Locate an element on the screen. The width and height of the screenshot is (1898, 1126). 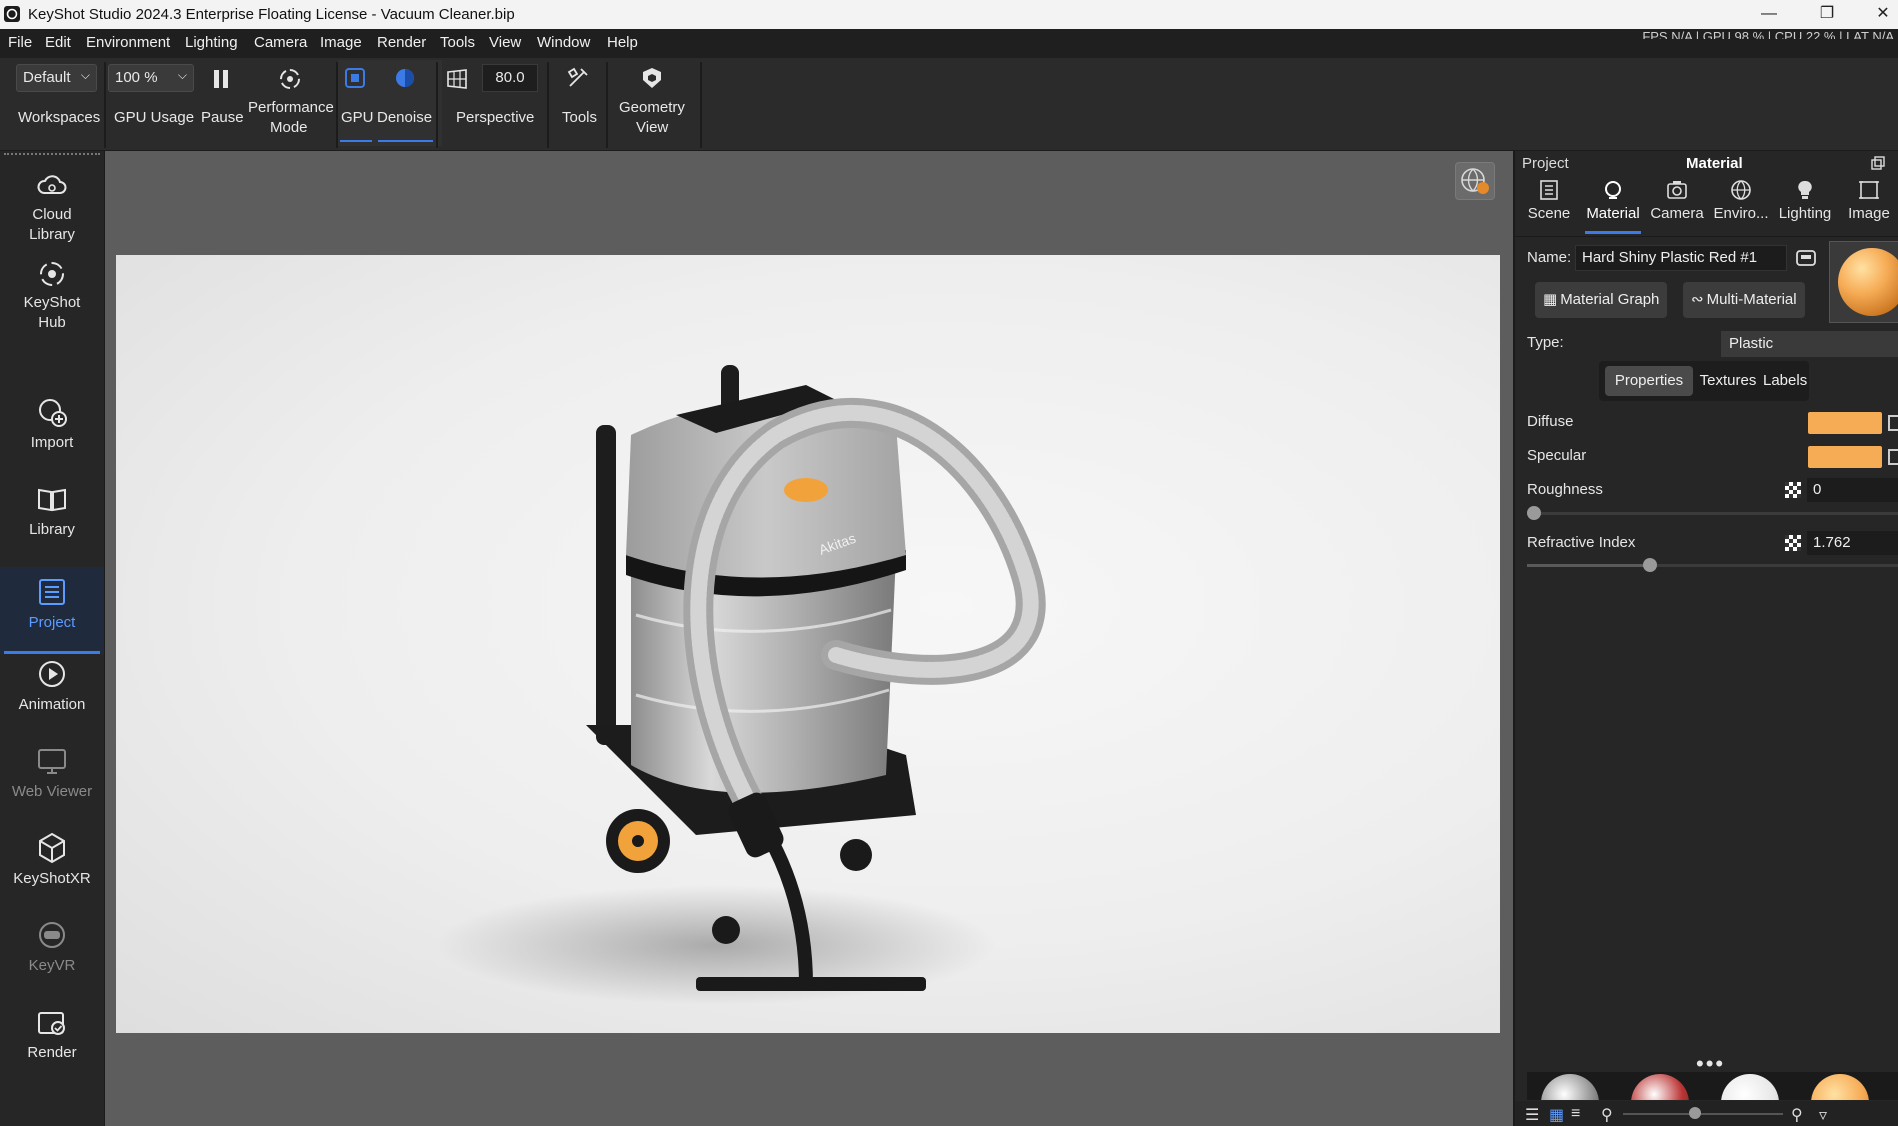
menu-lighting: Lighting is located at coordinates (211, 42).